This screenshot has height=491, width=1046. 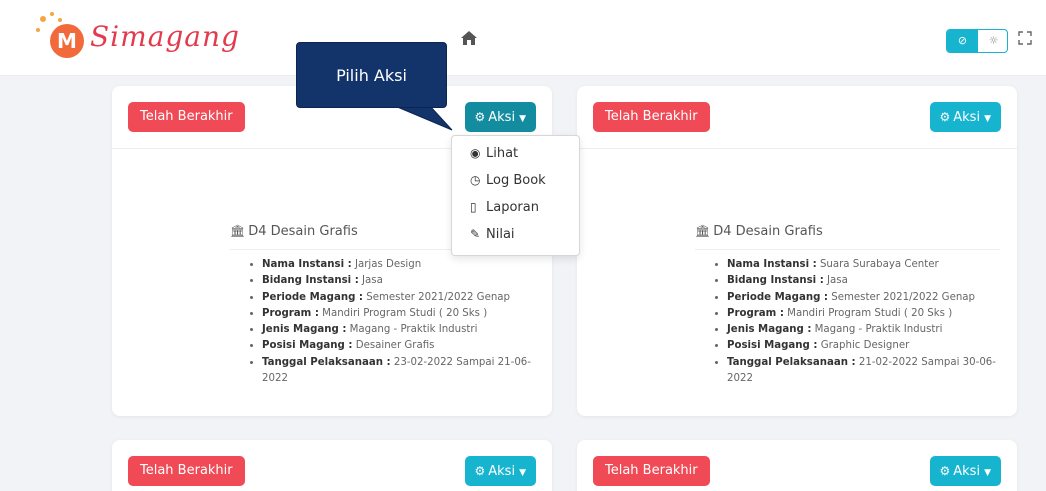 What do you see at coordinates (67, 41) in the screenshot?
I see `logo-badge: M` at bounding box center [67, 41].